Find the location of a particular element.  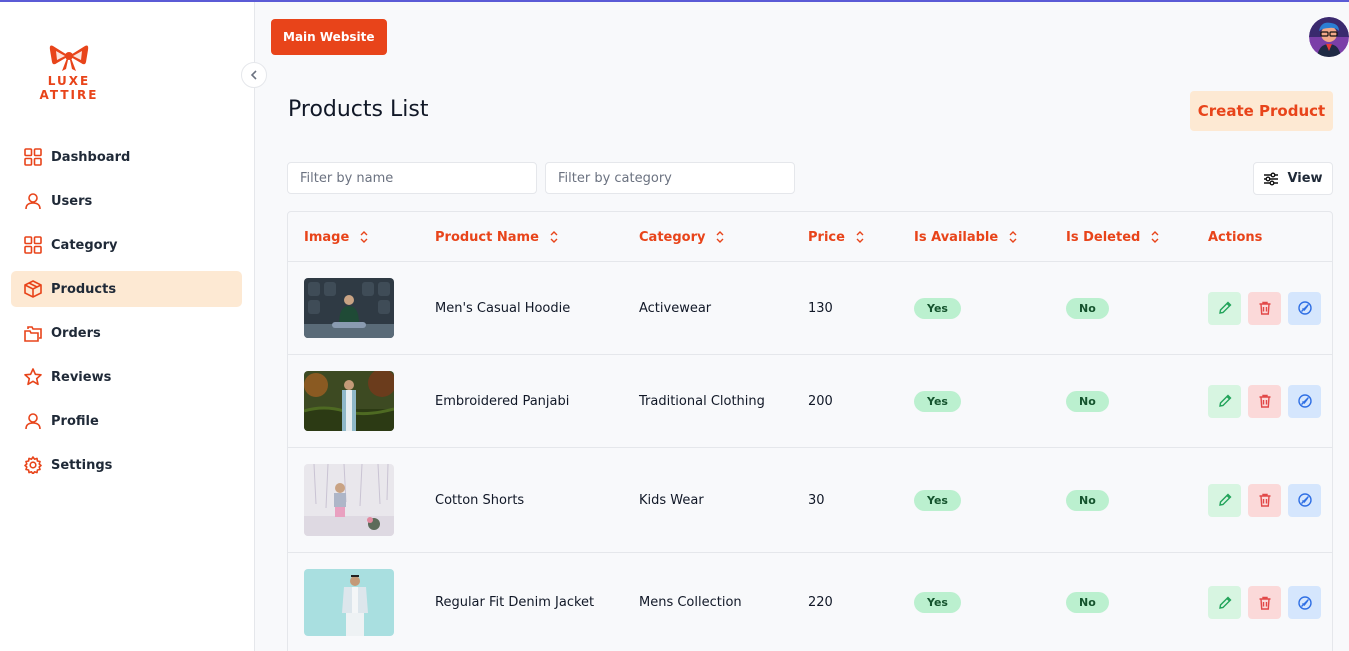

filter-name-input is located at coordinates (412, 178).